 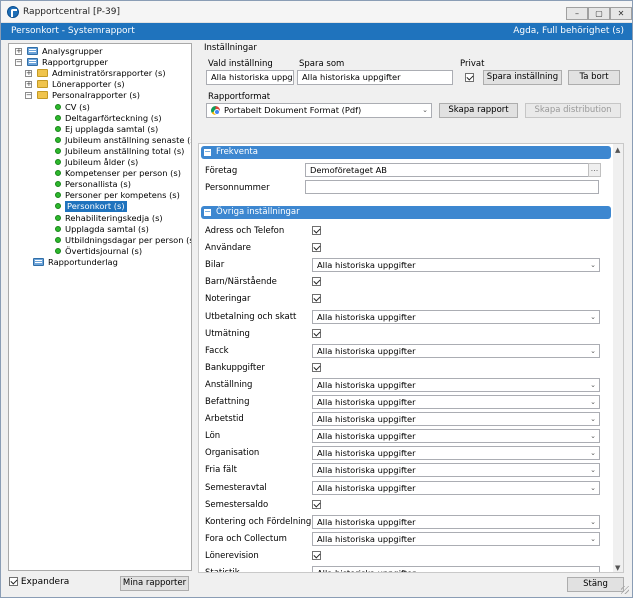 What do you see at coordinates (406, 152) in the screenshot?
I see `frekventa-section-header: − Frekventa` at bounding box center [406, 152].